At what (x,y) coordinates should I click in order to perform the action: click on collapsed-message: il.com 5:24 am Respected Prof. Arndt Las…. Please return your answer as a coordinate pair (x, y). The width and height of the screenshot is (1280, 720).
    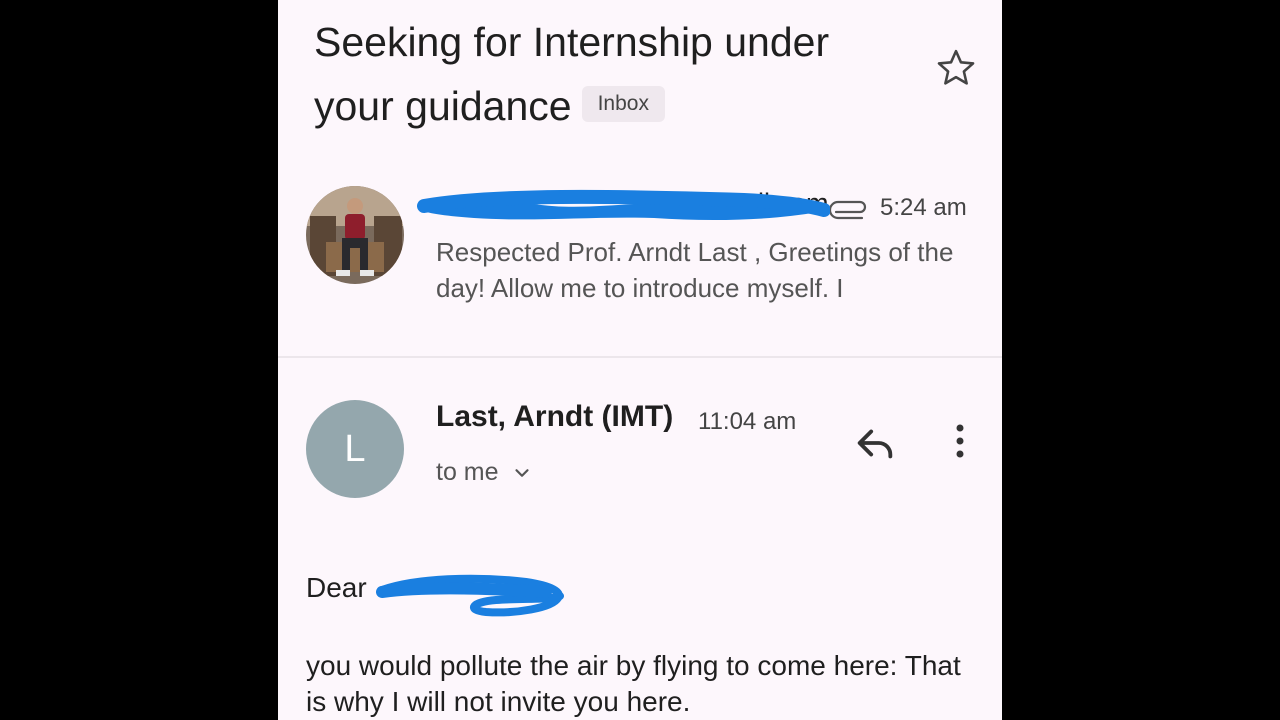
    Looking at the image, I should click on (640, 263).